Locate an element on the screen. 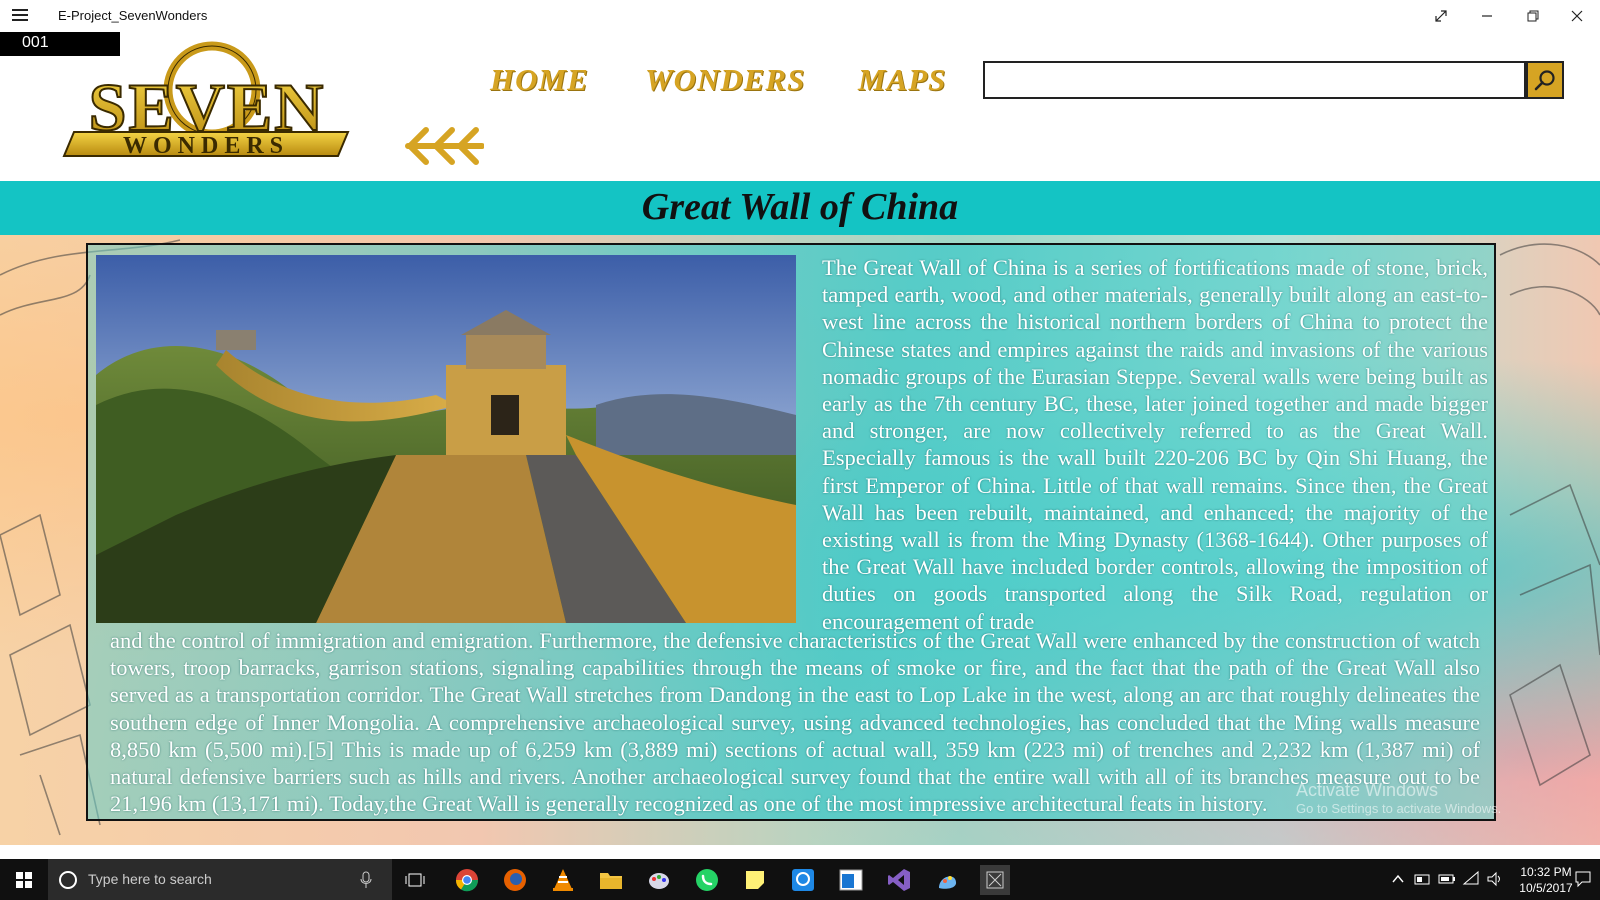 This screenshot has width=1600, height=900. nav-maps-link: MAPS is located at coordinates (902, 80).